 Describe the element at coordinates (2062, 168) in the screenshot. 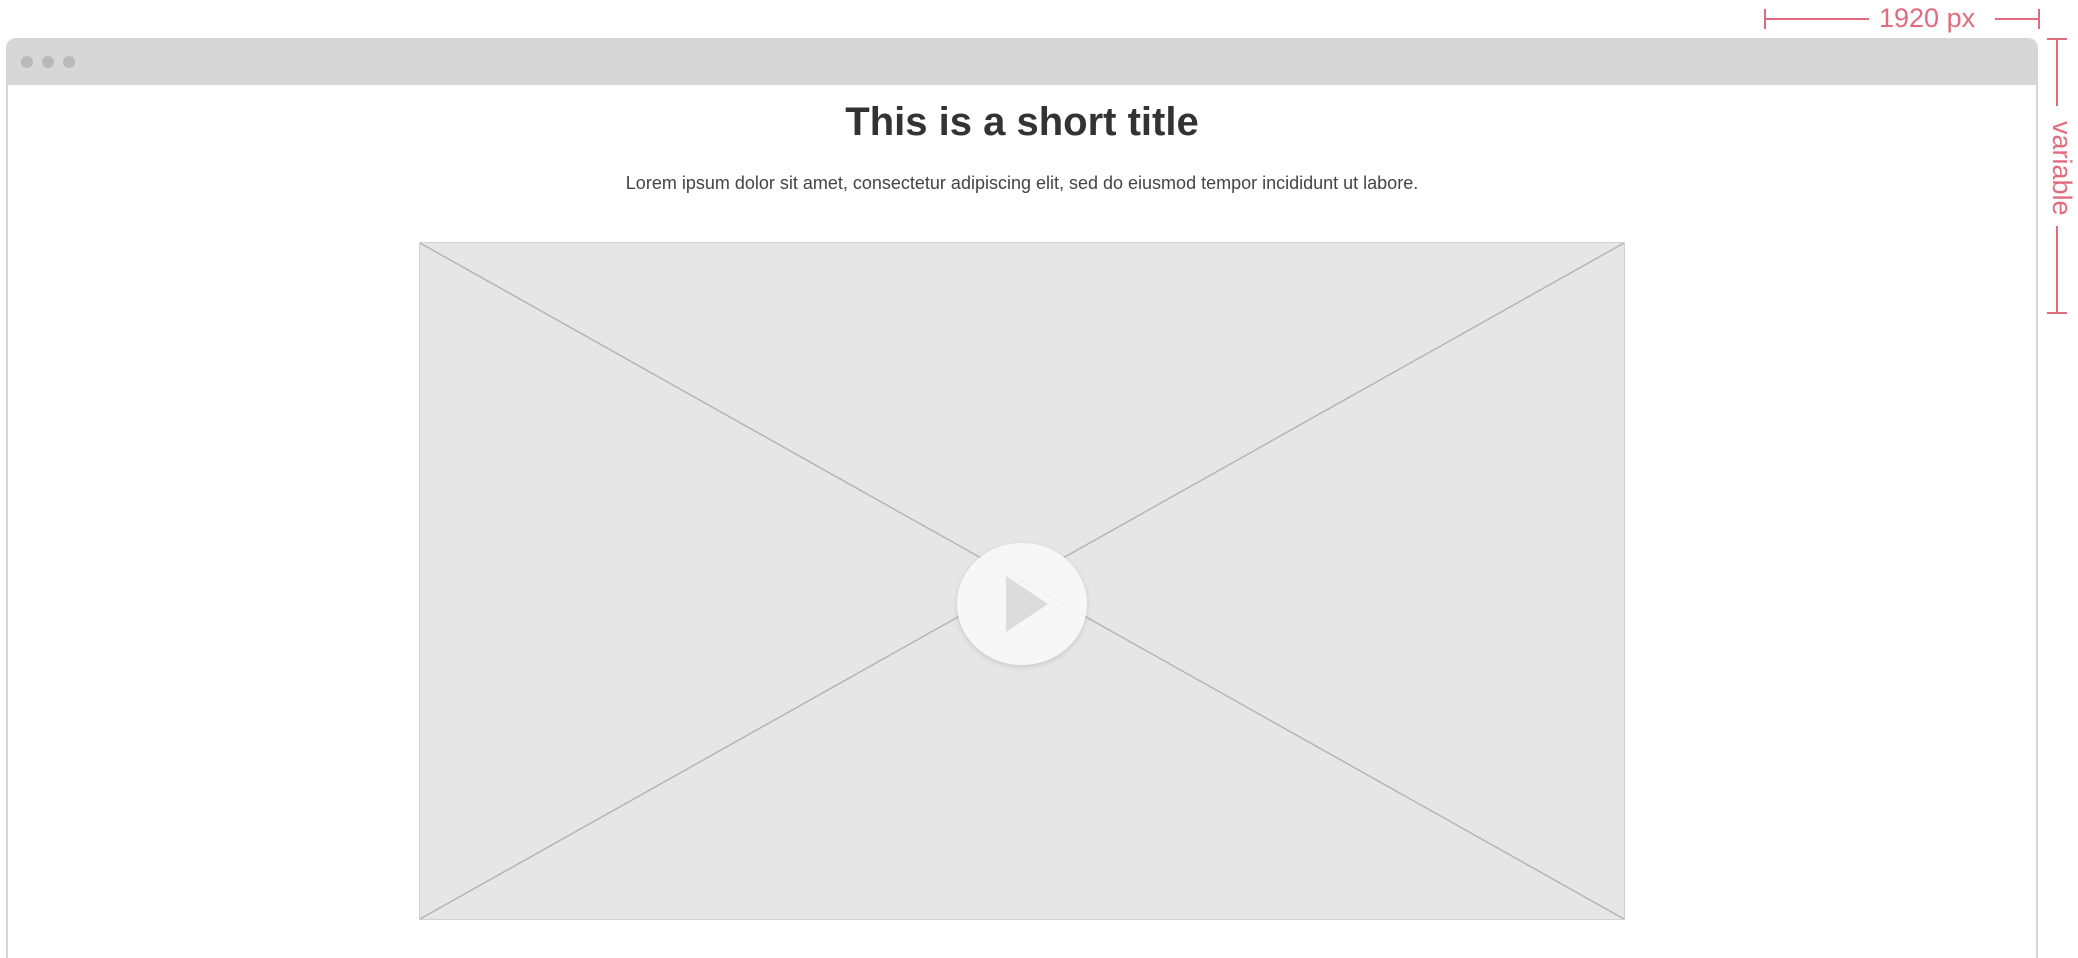

I see `height-label: variable` at that location.